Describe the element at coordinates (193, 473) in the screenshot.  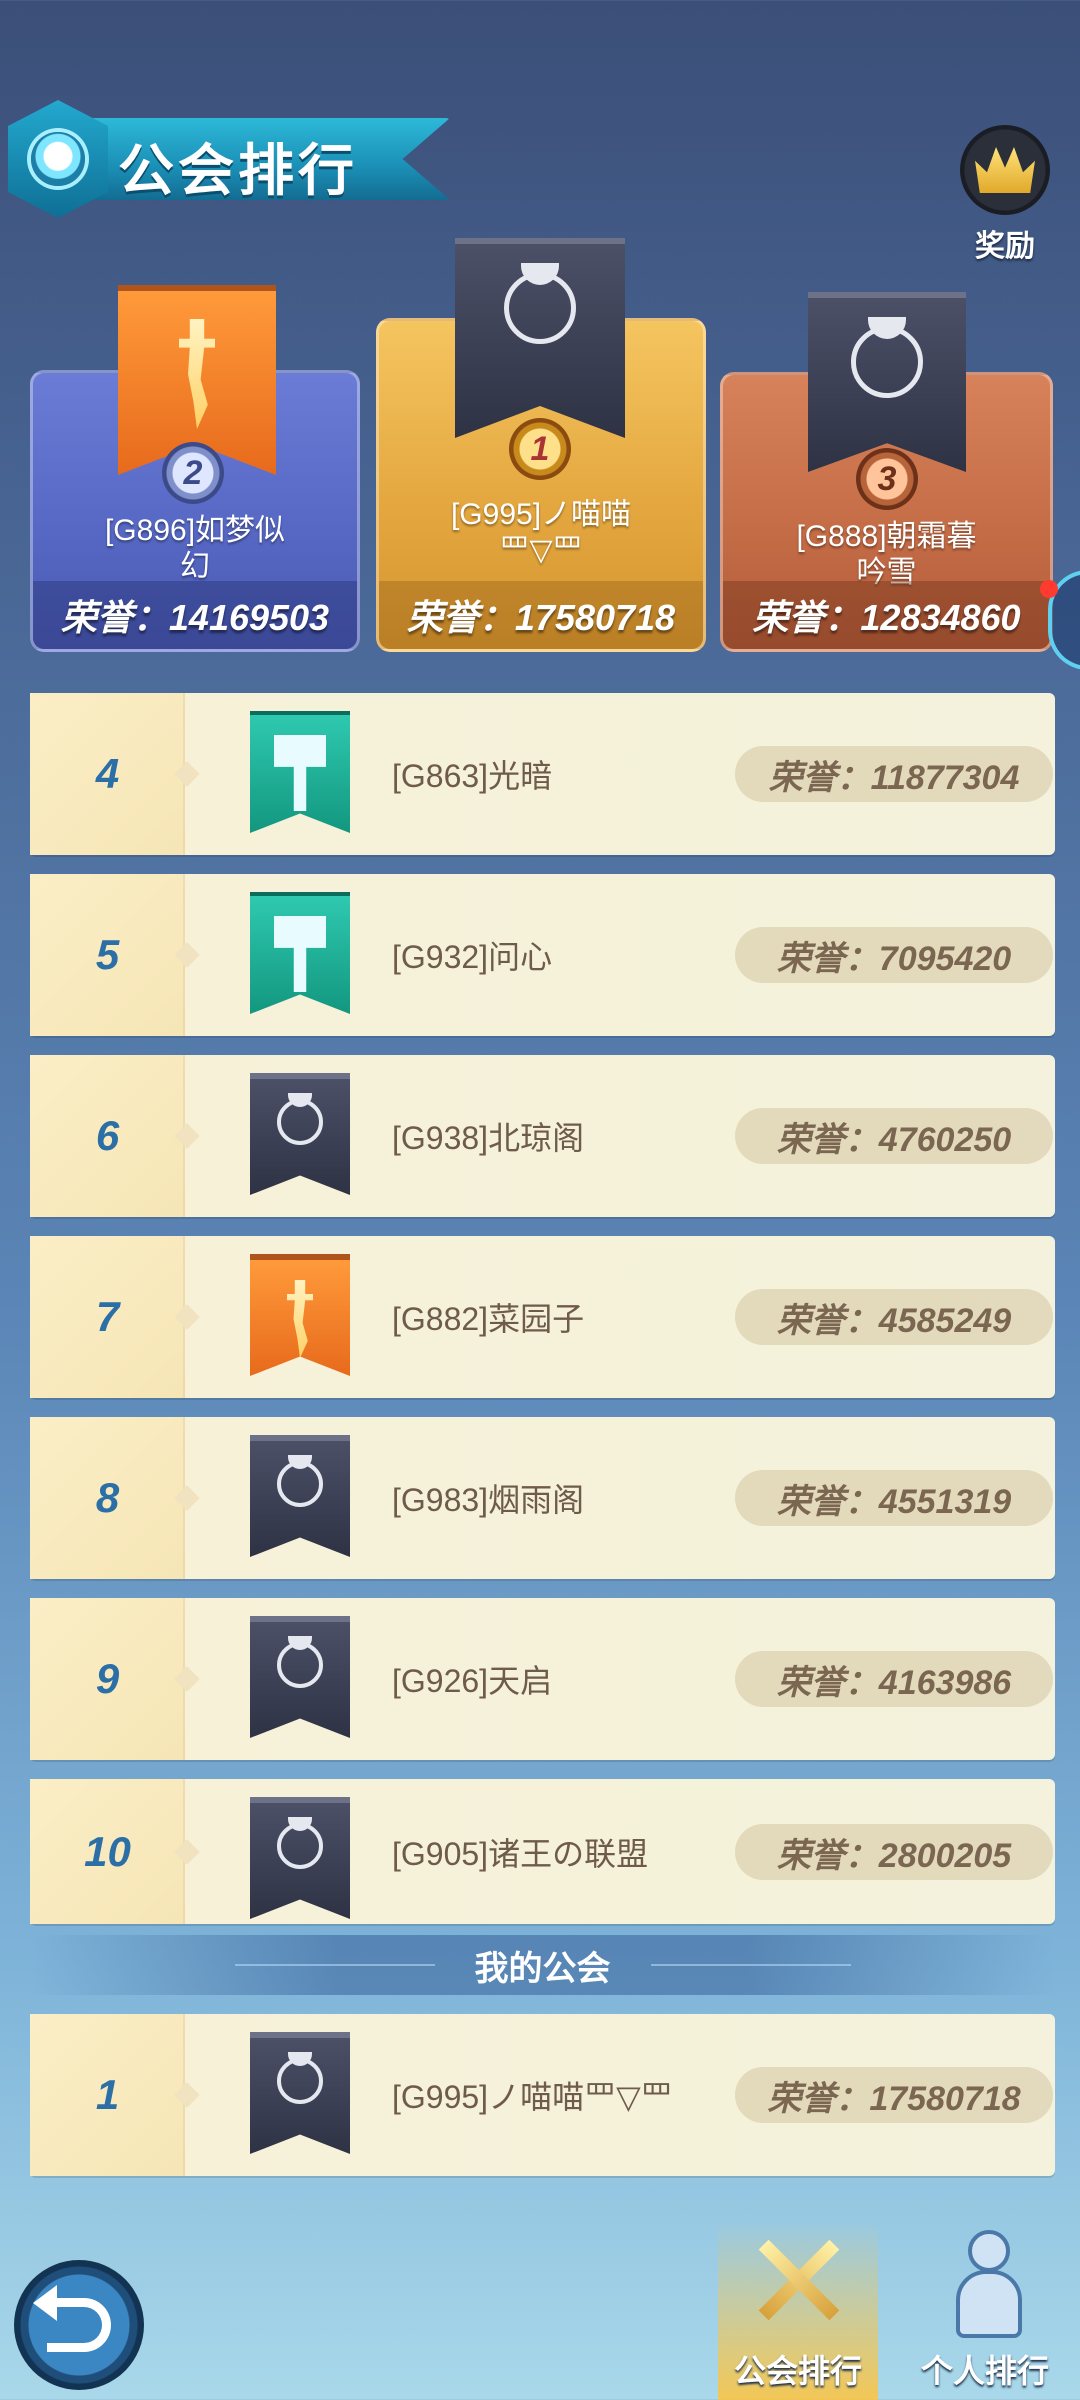
I see `medal-second-icon: 2` at that location.